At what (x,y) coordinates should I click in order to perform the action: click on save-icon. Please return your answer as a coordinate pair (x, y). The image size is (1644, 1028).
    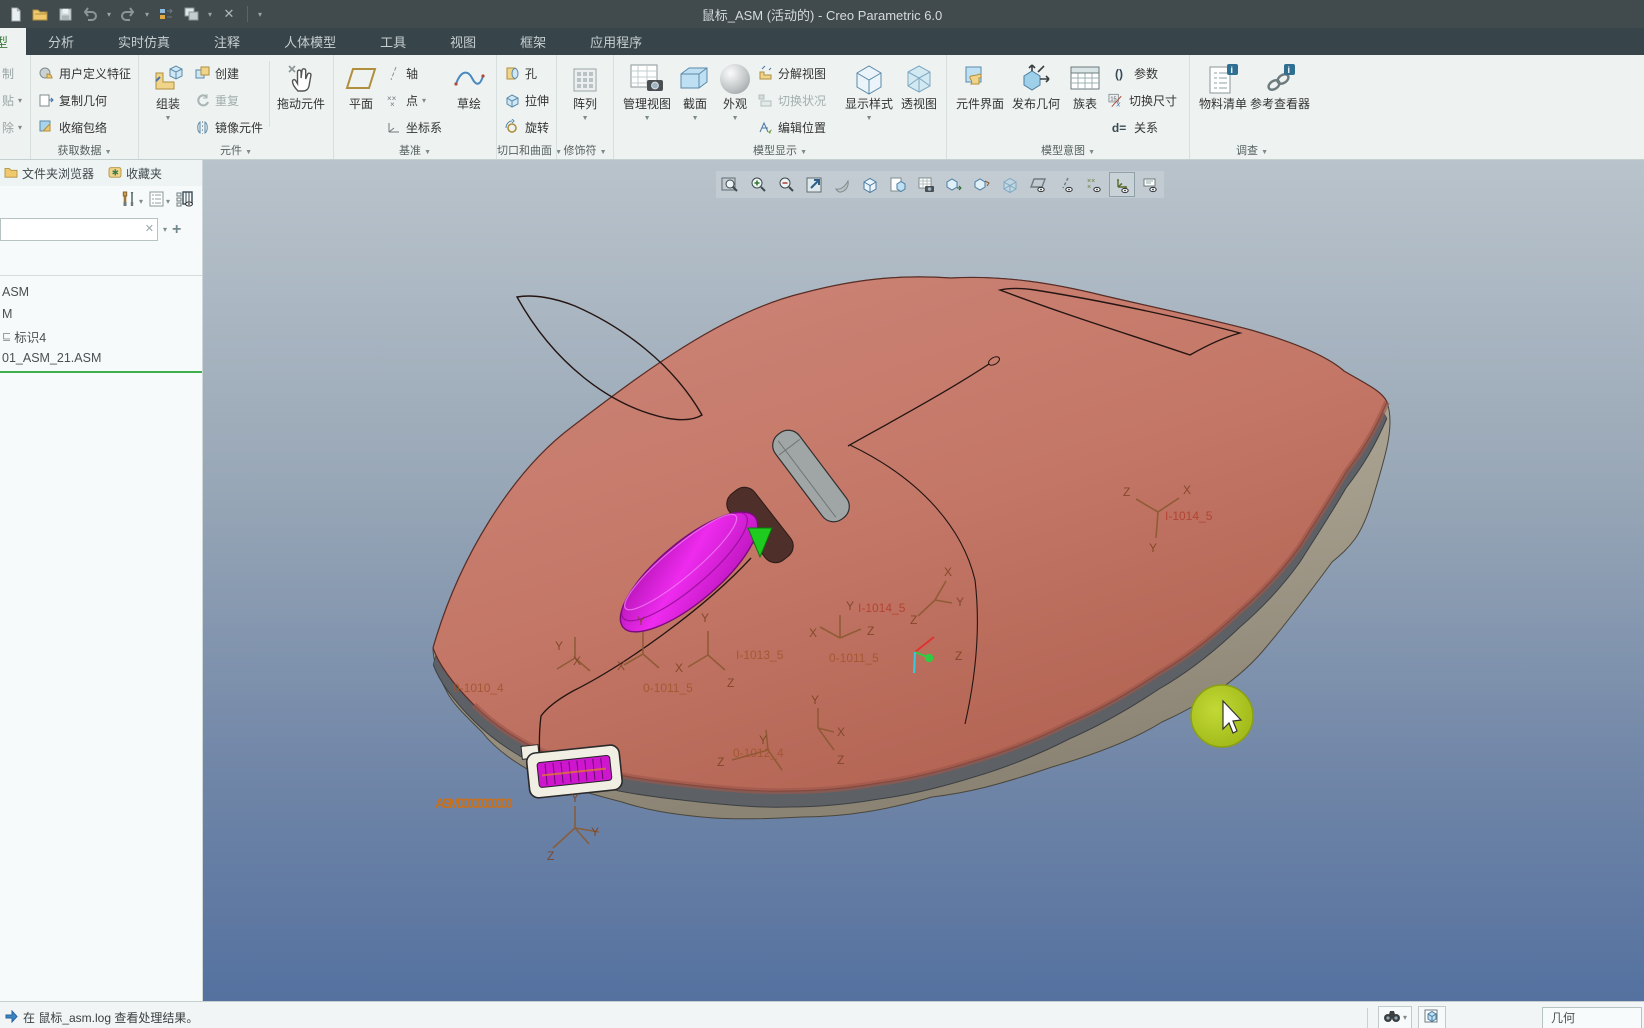
    Looking at the image, I should click on (65, 14).